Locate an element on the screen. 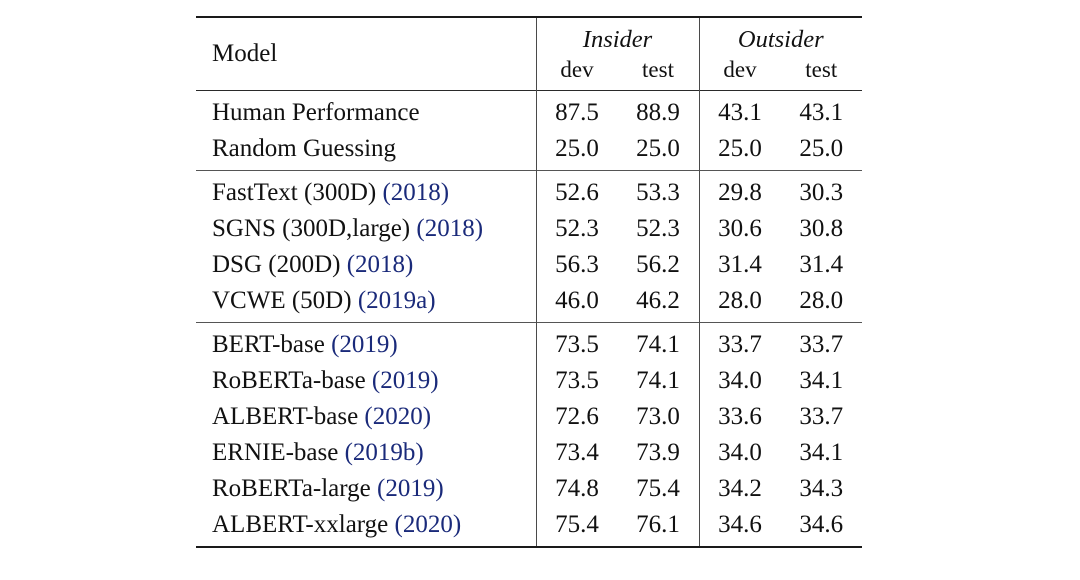 The width and height of the screenshot is (1080, 580). cell-model-name: ALBERT-base (2020) is located at coordinates (366, 416).